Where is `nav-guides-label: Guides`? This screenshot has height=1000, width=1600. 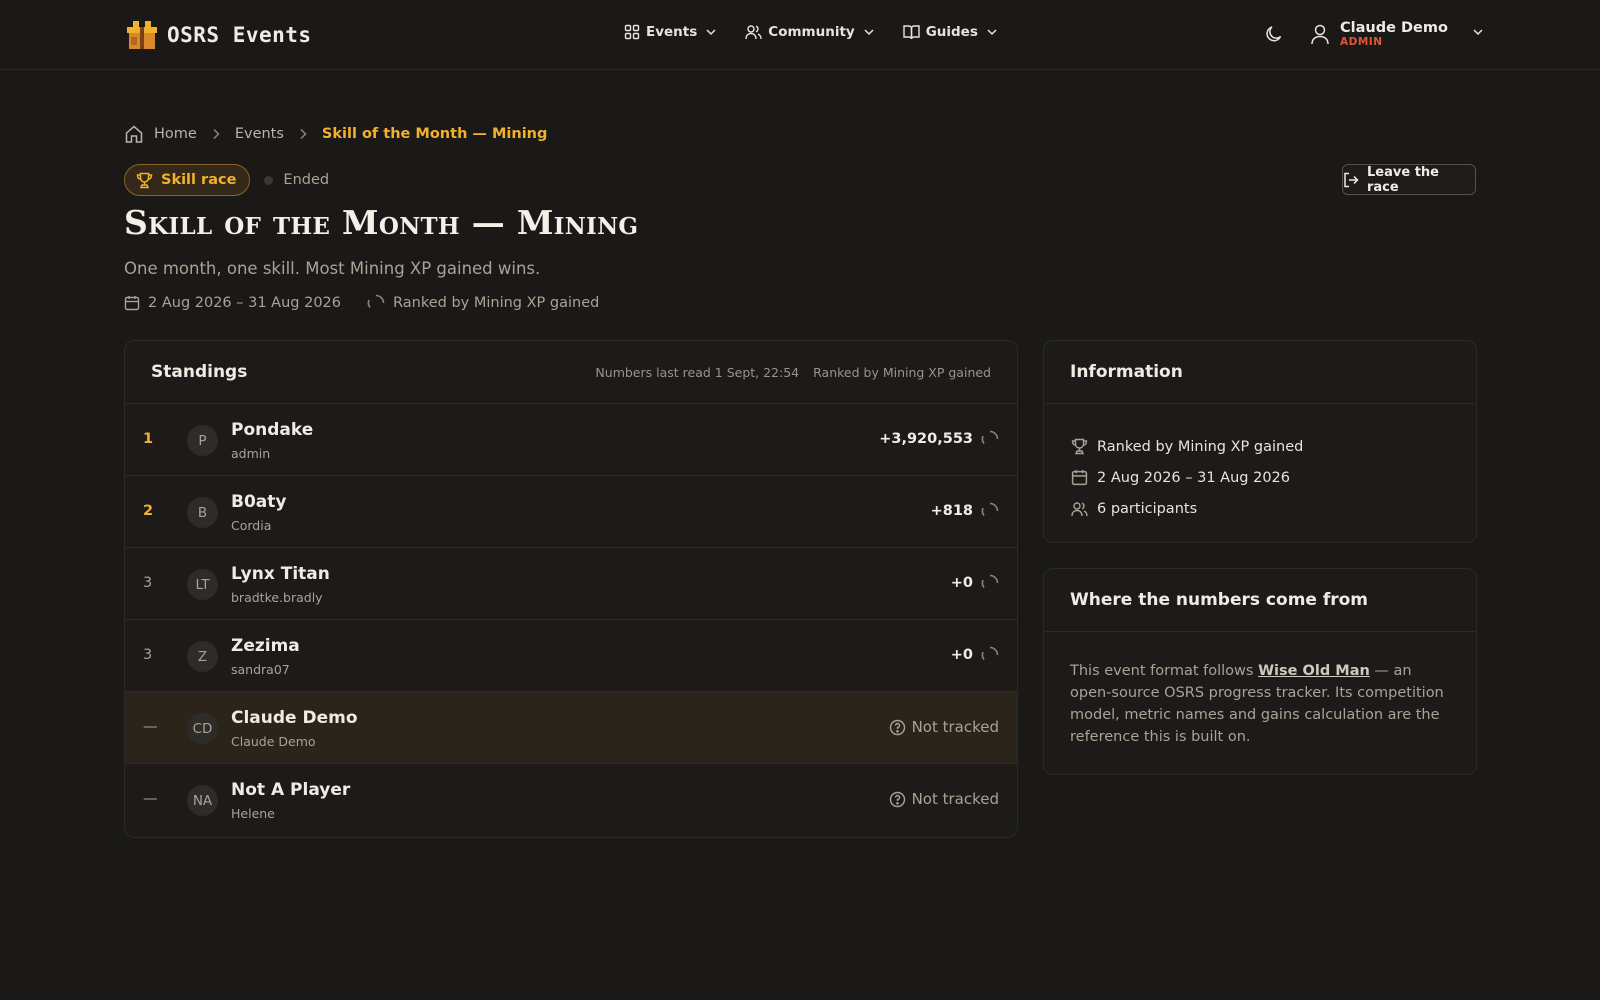 nav-guides-label: Guides is located at coordinates (951, 32).